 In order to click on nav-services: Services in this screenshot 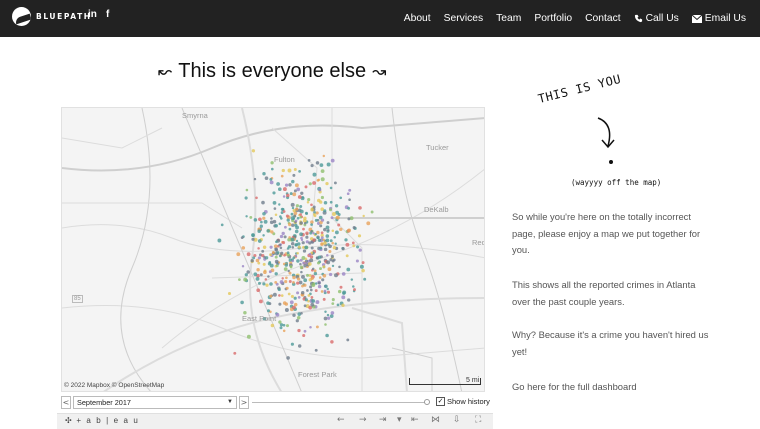, I will do `click(463, 18)`.